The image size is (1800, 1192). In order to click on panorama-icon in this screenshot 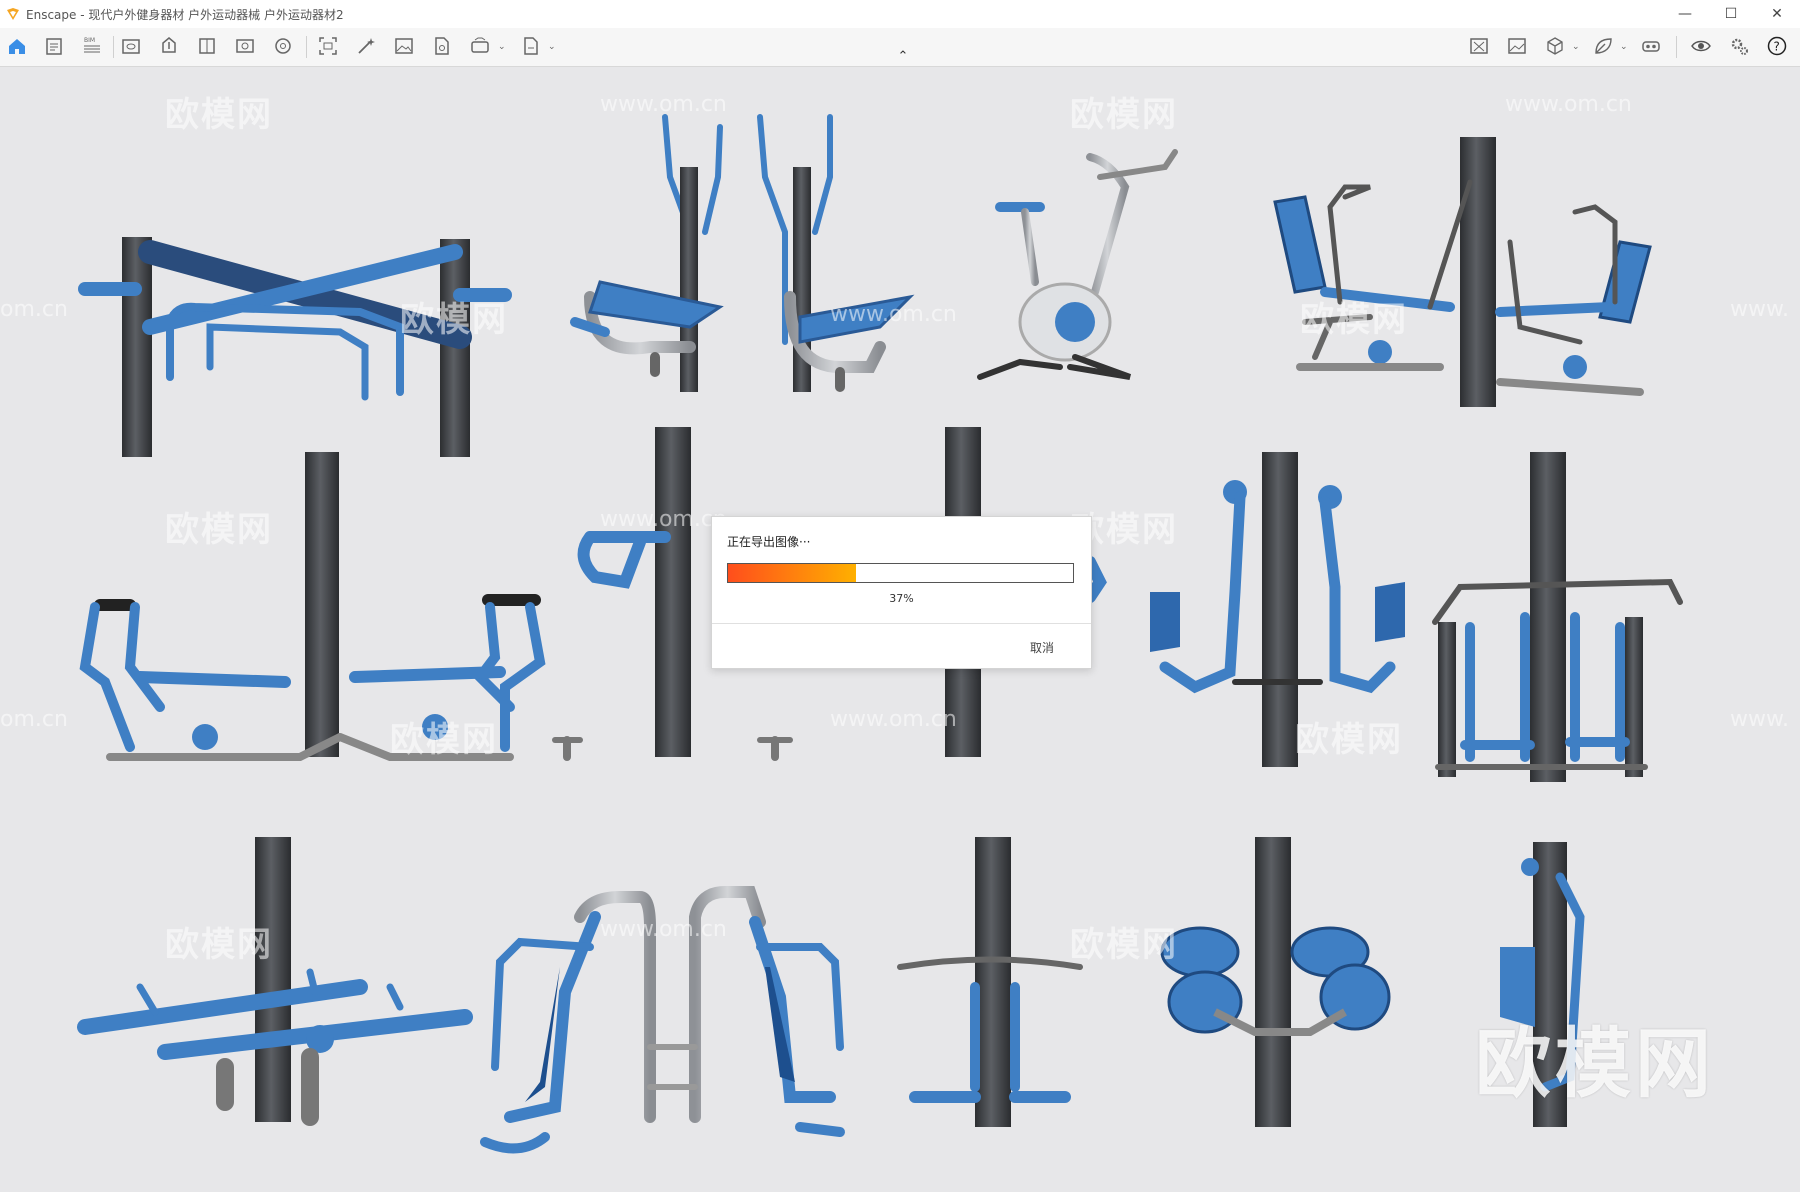, I will do `click(480, 46)`.